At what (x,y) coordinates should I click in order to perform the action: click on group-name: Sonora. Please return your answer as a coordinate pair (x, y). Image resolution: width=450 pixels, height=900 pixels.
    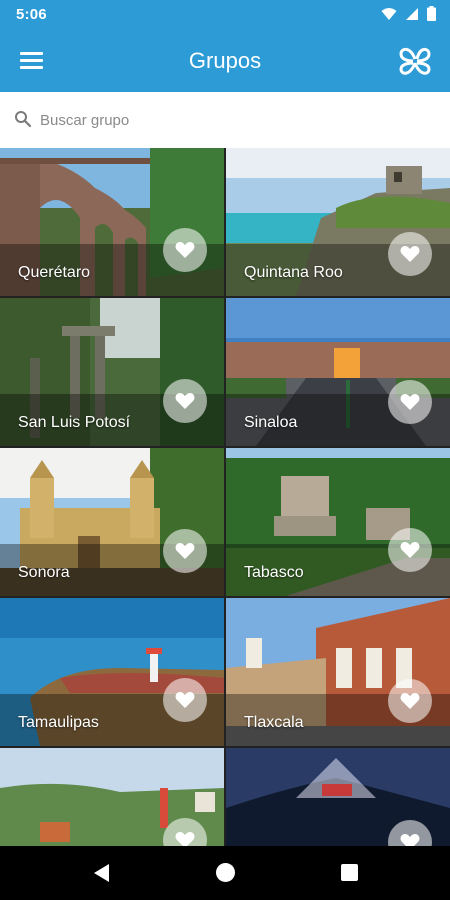
    Looking at the image, I should click on (44, 572).